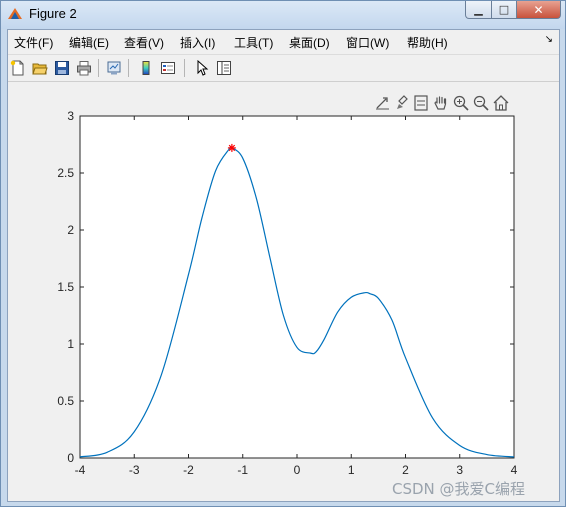 The height and width of the screenshot is (507, 566). Describe the element at coordinates (188, 470) in the screenshot. I see `x-tick-label: -2` at that location.